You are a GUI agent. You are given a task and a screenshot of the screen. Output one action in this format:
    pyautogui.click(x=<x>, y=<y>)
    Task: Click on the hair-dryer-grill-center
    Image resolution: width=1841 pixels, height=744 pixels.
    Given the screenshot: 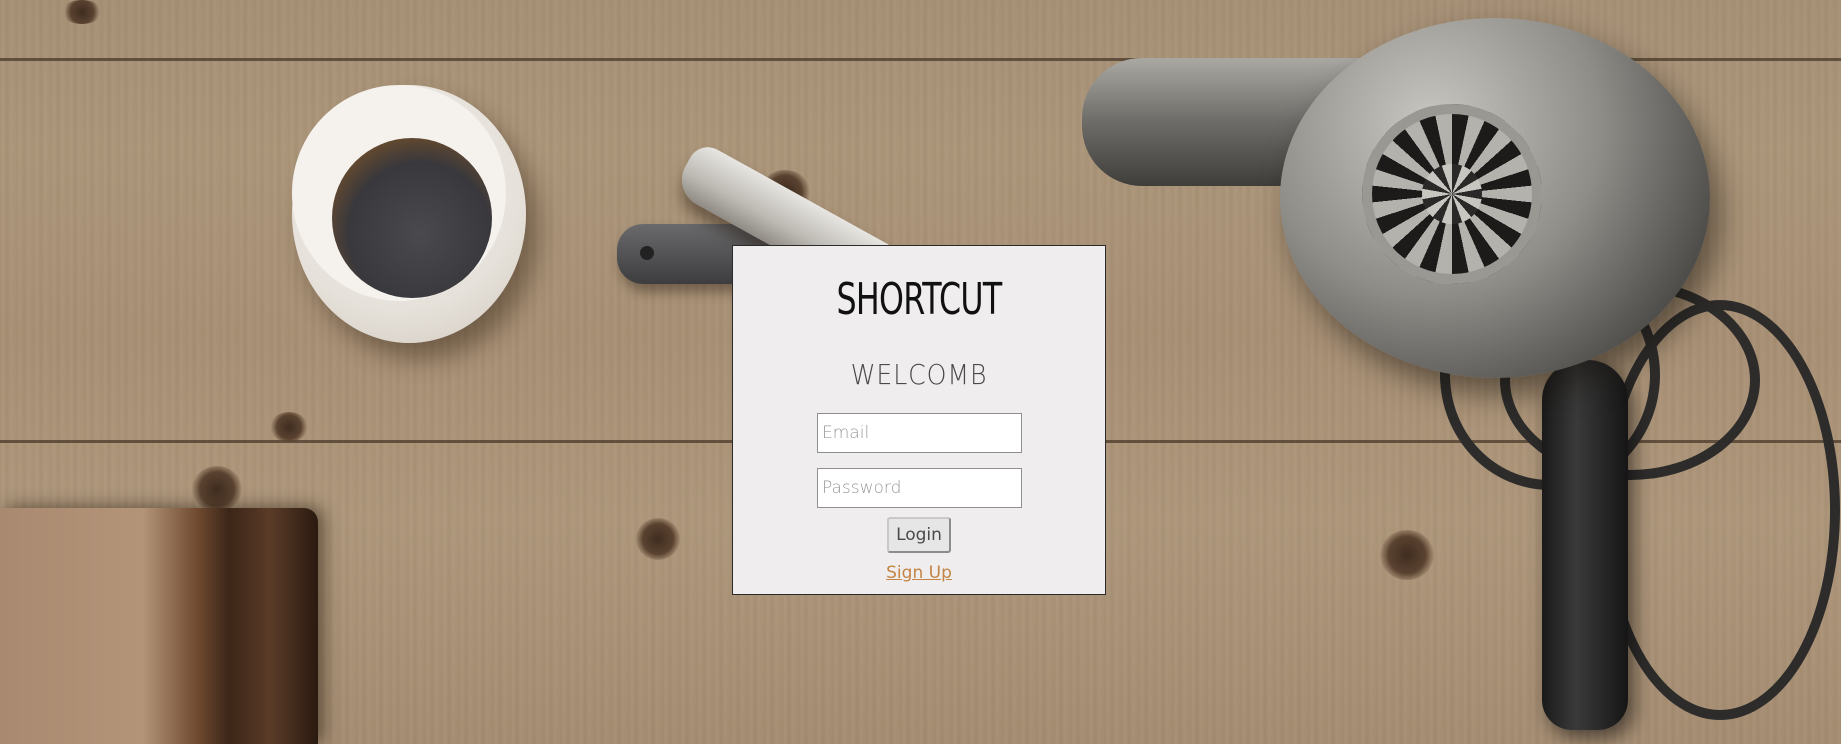 What is the action you would take?
    pyautogui.click(x=1452, y=194)
    